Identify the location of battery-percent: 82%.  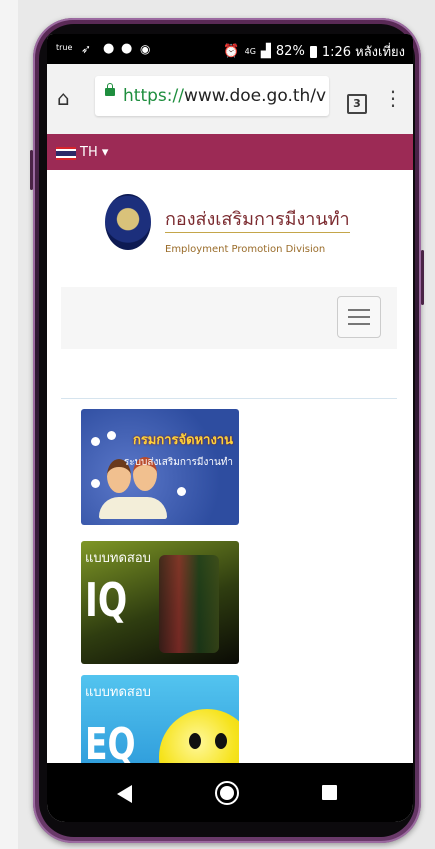
(290, 51).